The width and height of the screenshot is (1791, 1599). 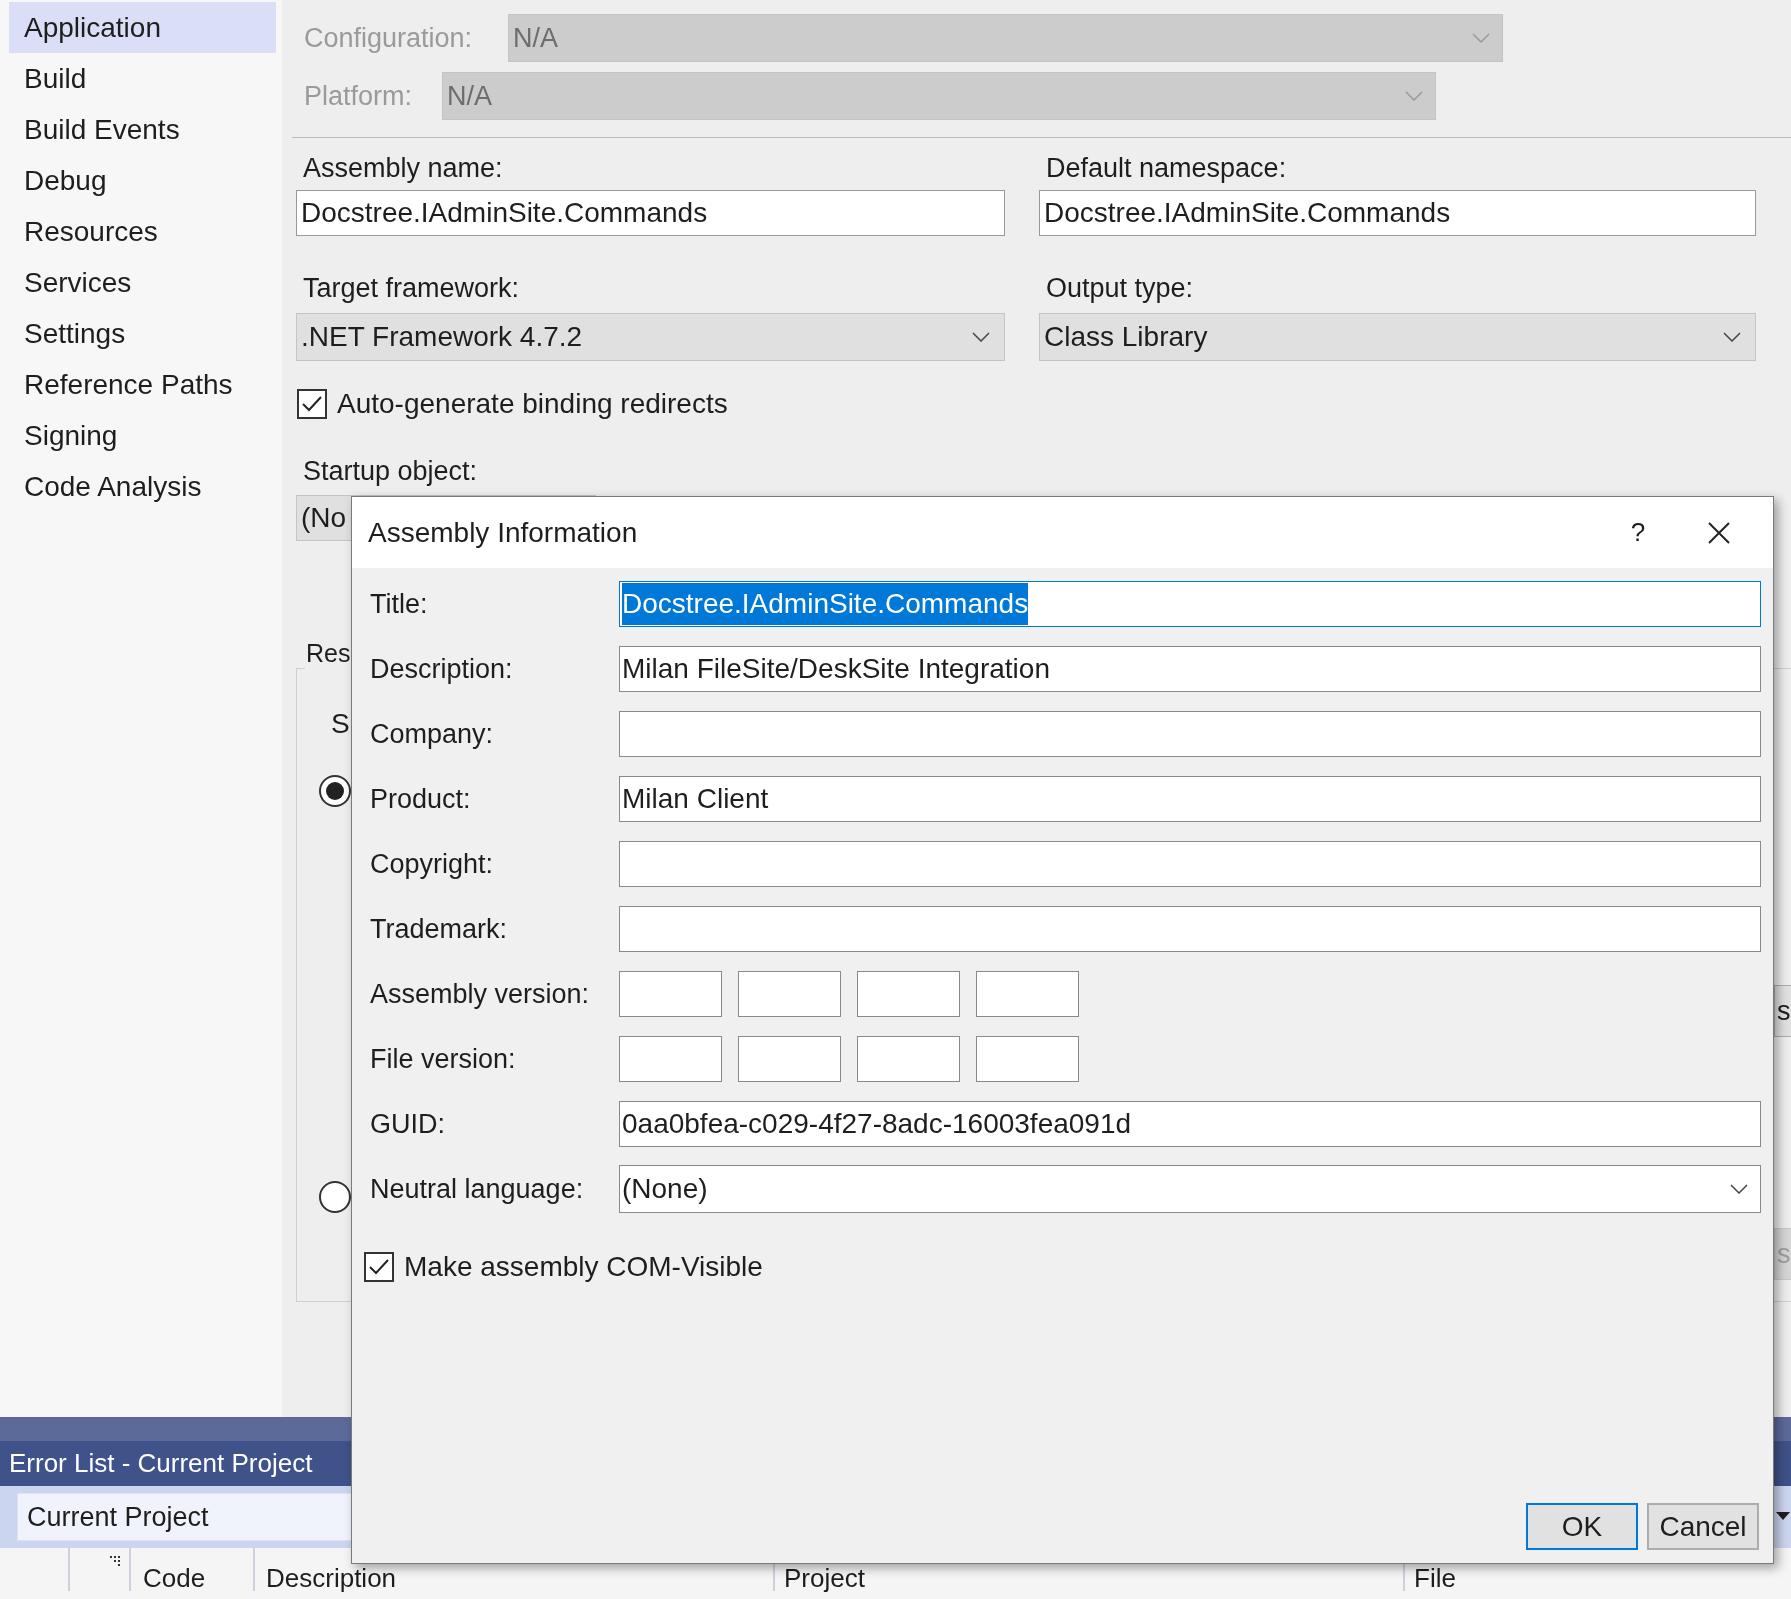 What do you see at coordinates (1397, 337) in the screenshot?
I see `dropdown: Class Library` at bounding box center [1397, 337].